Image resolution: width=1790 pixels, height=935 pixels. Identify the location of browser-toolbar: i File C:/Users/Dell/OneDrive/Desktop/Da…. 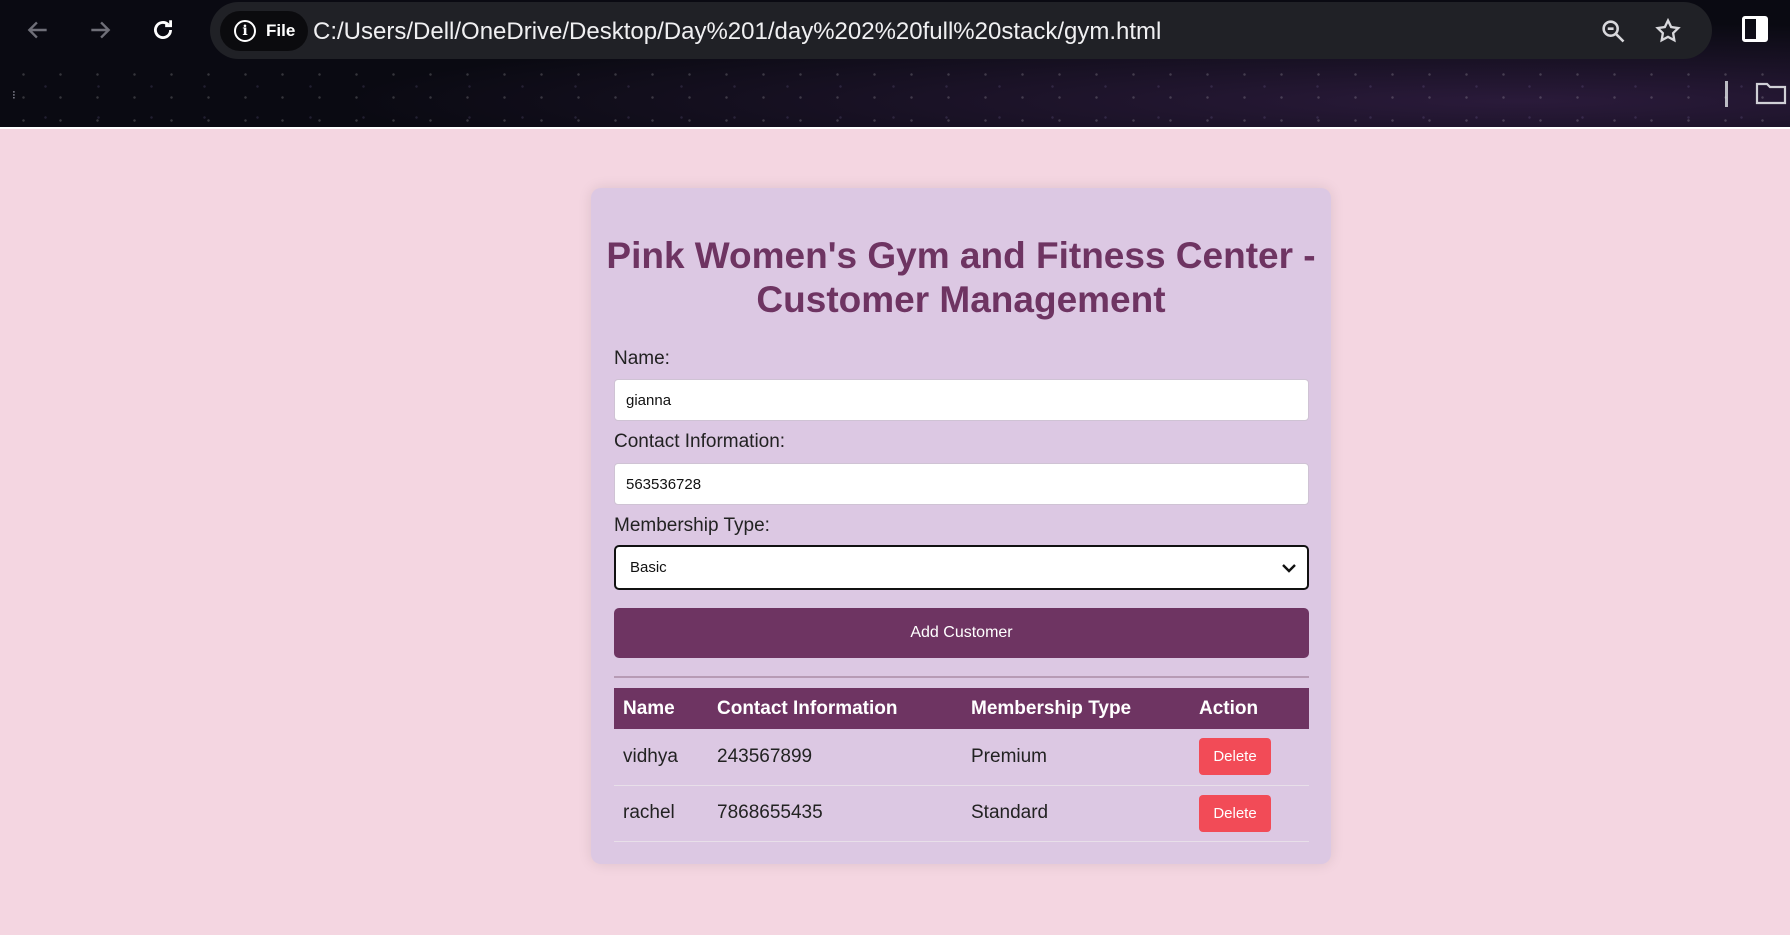
(895, 64).